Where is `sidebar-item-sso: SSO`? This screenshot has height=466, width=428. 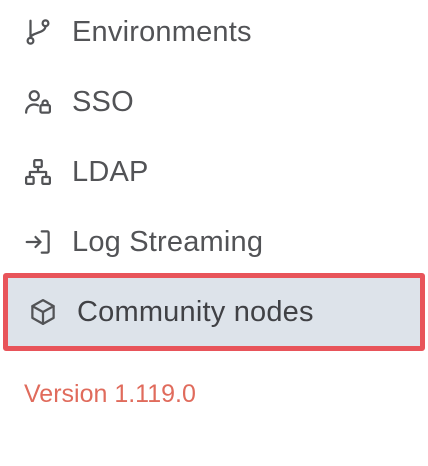 sidebar-item-sso: SSO is located at coordinates (214, 102).